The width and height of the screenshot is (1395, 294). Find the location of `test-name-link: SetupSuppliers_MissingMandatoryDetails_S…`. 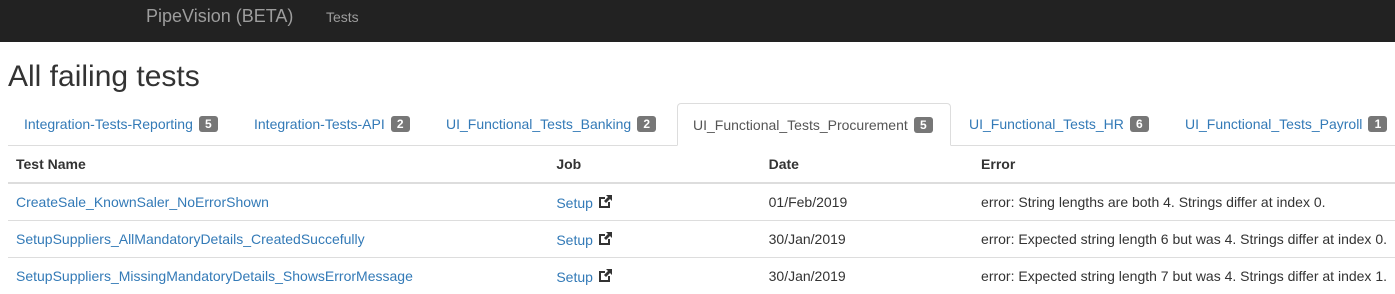

test-name-link: SetupSuppliers_MissingMandatoryDetails_S… is located at coordinates (214, 276).